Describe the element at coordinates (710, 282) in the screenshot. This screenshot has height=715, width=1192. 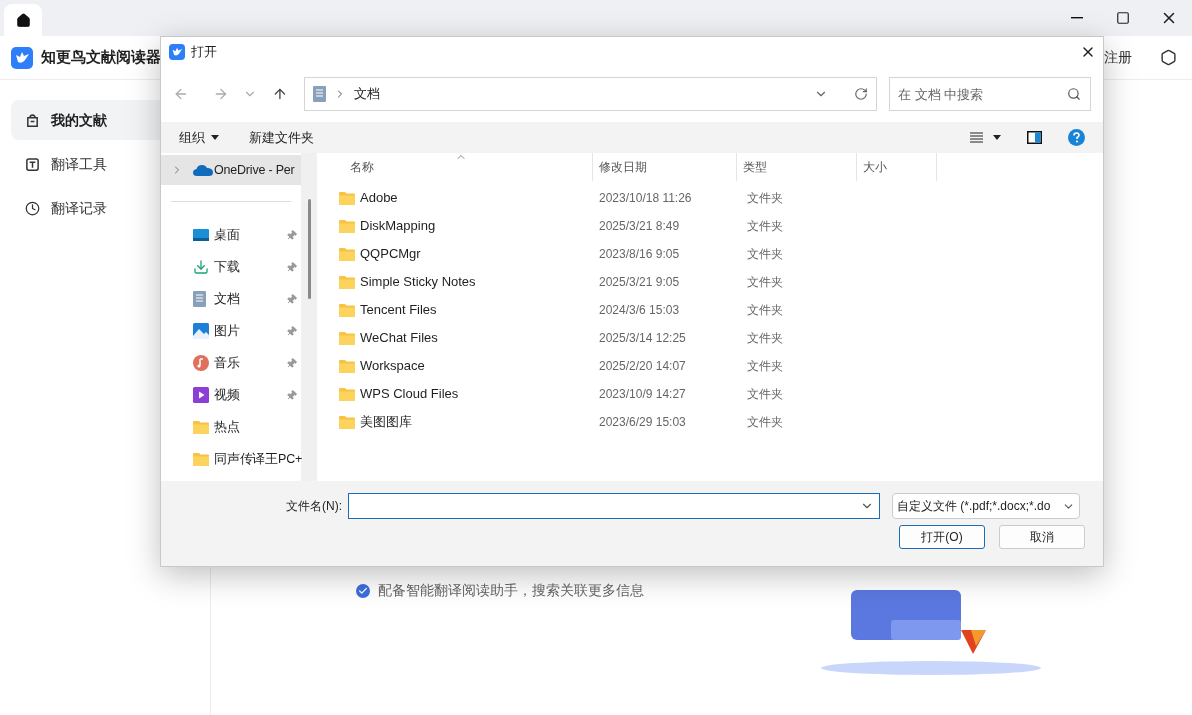
I see `file-row: Simple Sticky Notes 2025/3/21 9:05 文件夹` at that location.